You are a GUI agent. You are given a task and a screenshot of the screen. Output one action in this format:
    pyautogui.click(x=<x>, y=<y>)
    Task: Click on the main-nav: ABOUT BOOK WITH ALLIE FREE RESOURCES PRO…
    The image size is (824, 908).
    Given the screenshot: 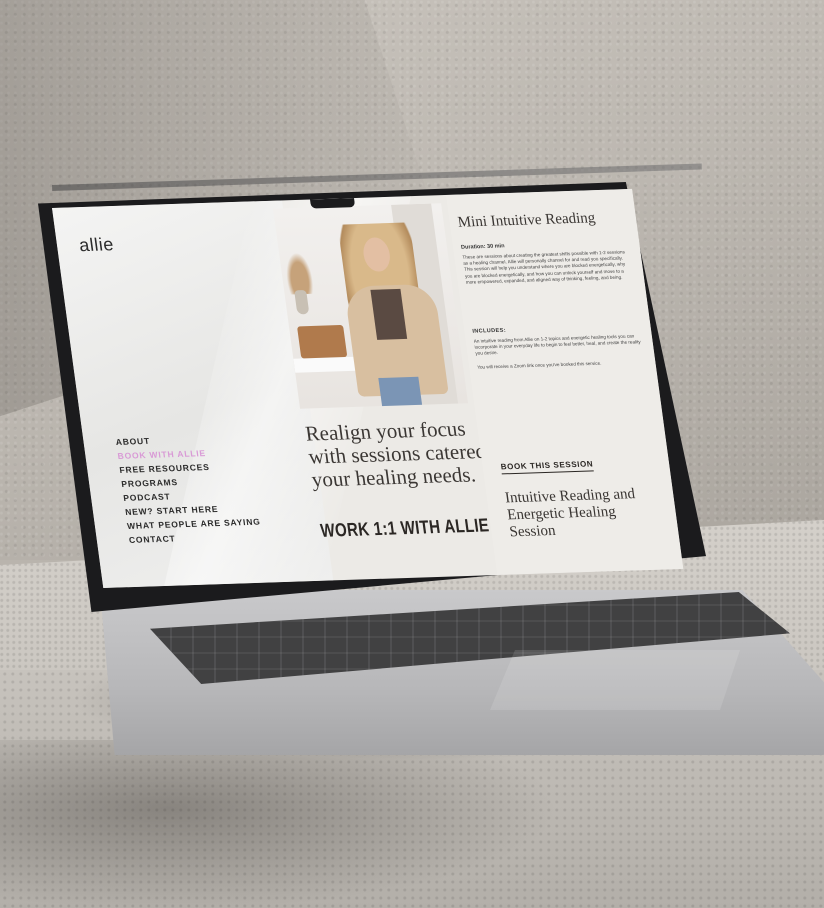 What is the action you would take?
    pyautogui.click(x=189, y=489)
    